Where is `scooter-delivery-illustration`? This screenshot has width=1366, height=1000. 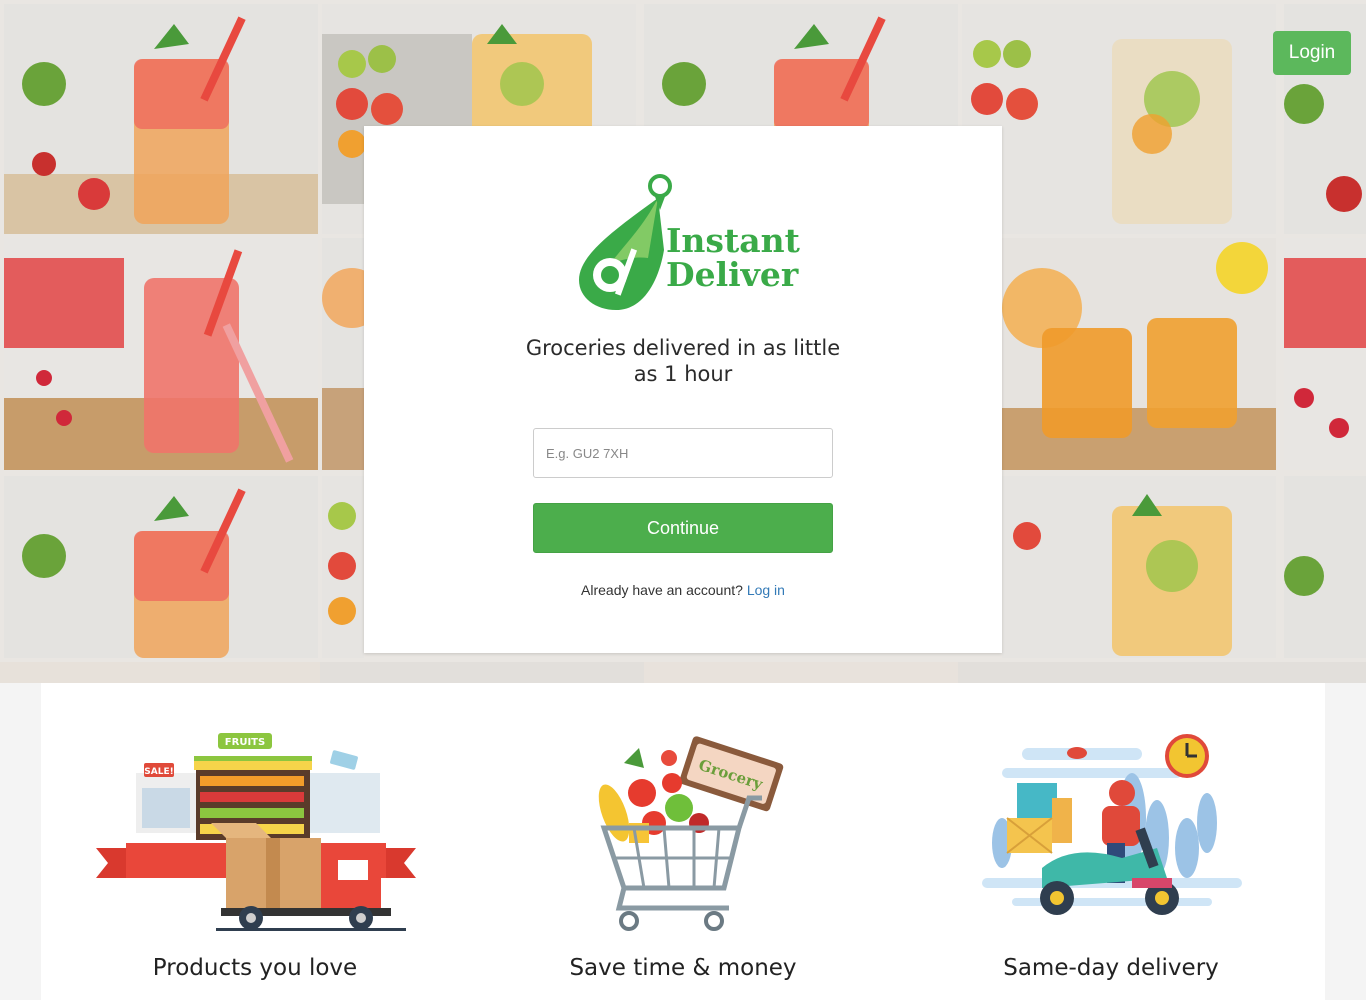 scooter-delivery-illustration is located at coordinates (1114, 833).